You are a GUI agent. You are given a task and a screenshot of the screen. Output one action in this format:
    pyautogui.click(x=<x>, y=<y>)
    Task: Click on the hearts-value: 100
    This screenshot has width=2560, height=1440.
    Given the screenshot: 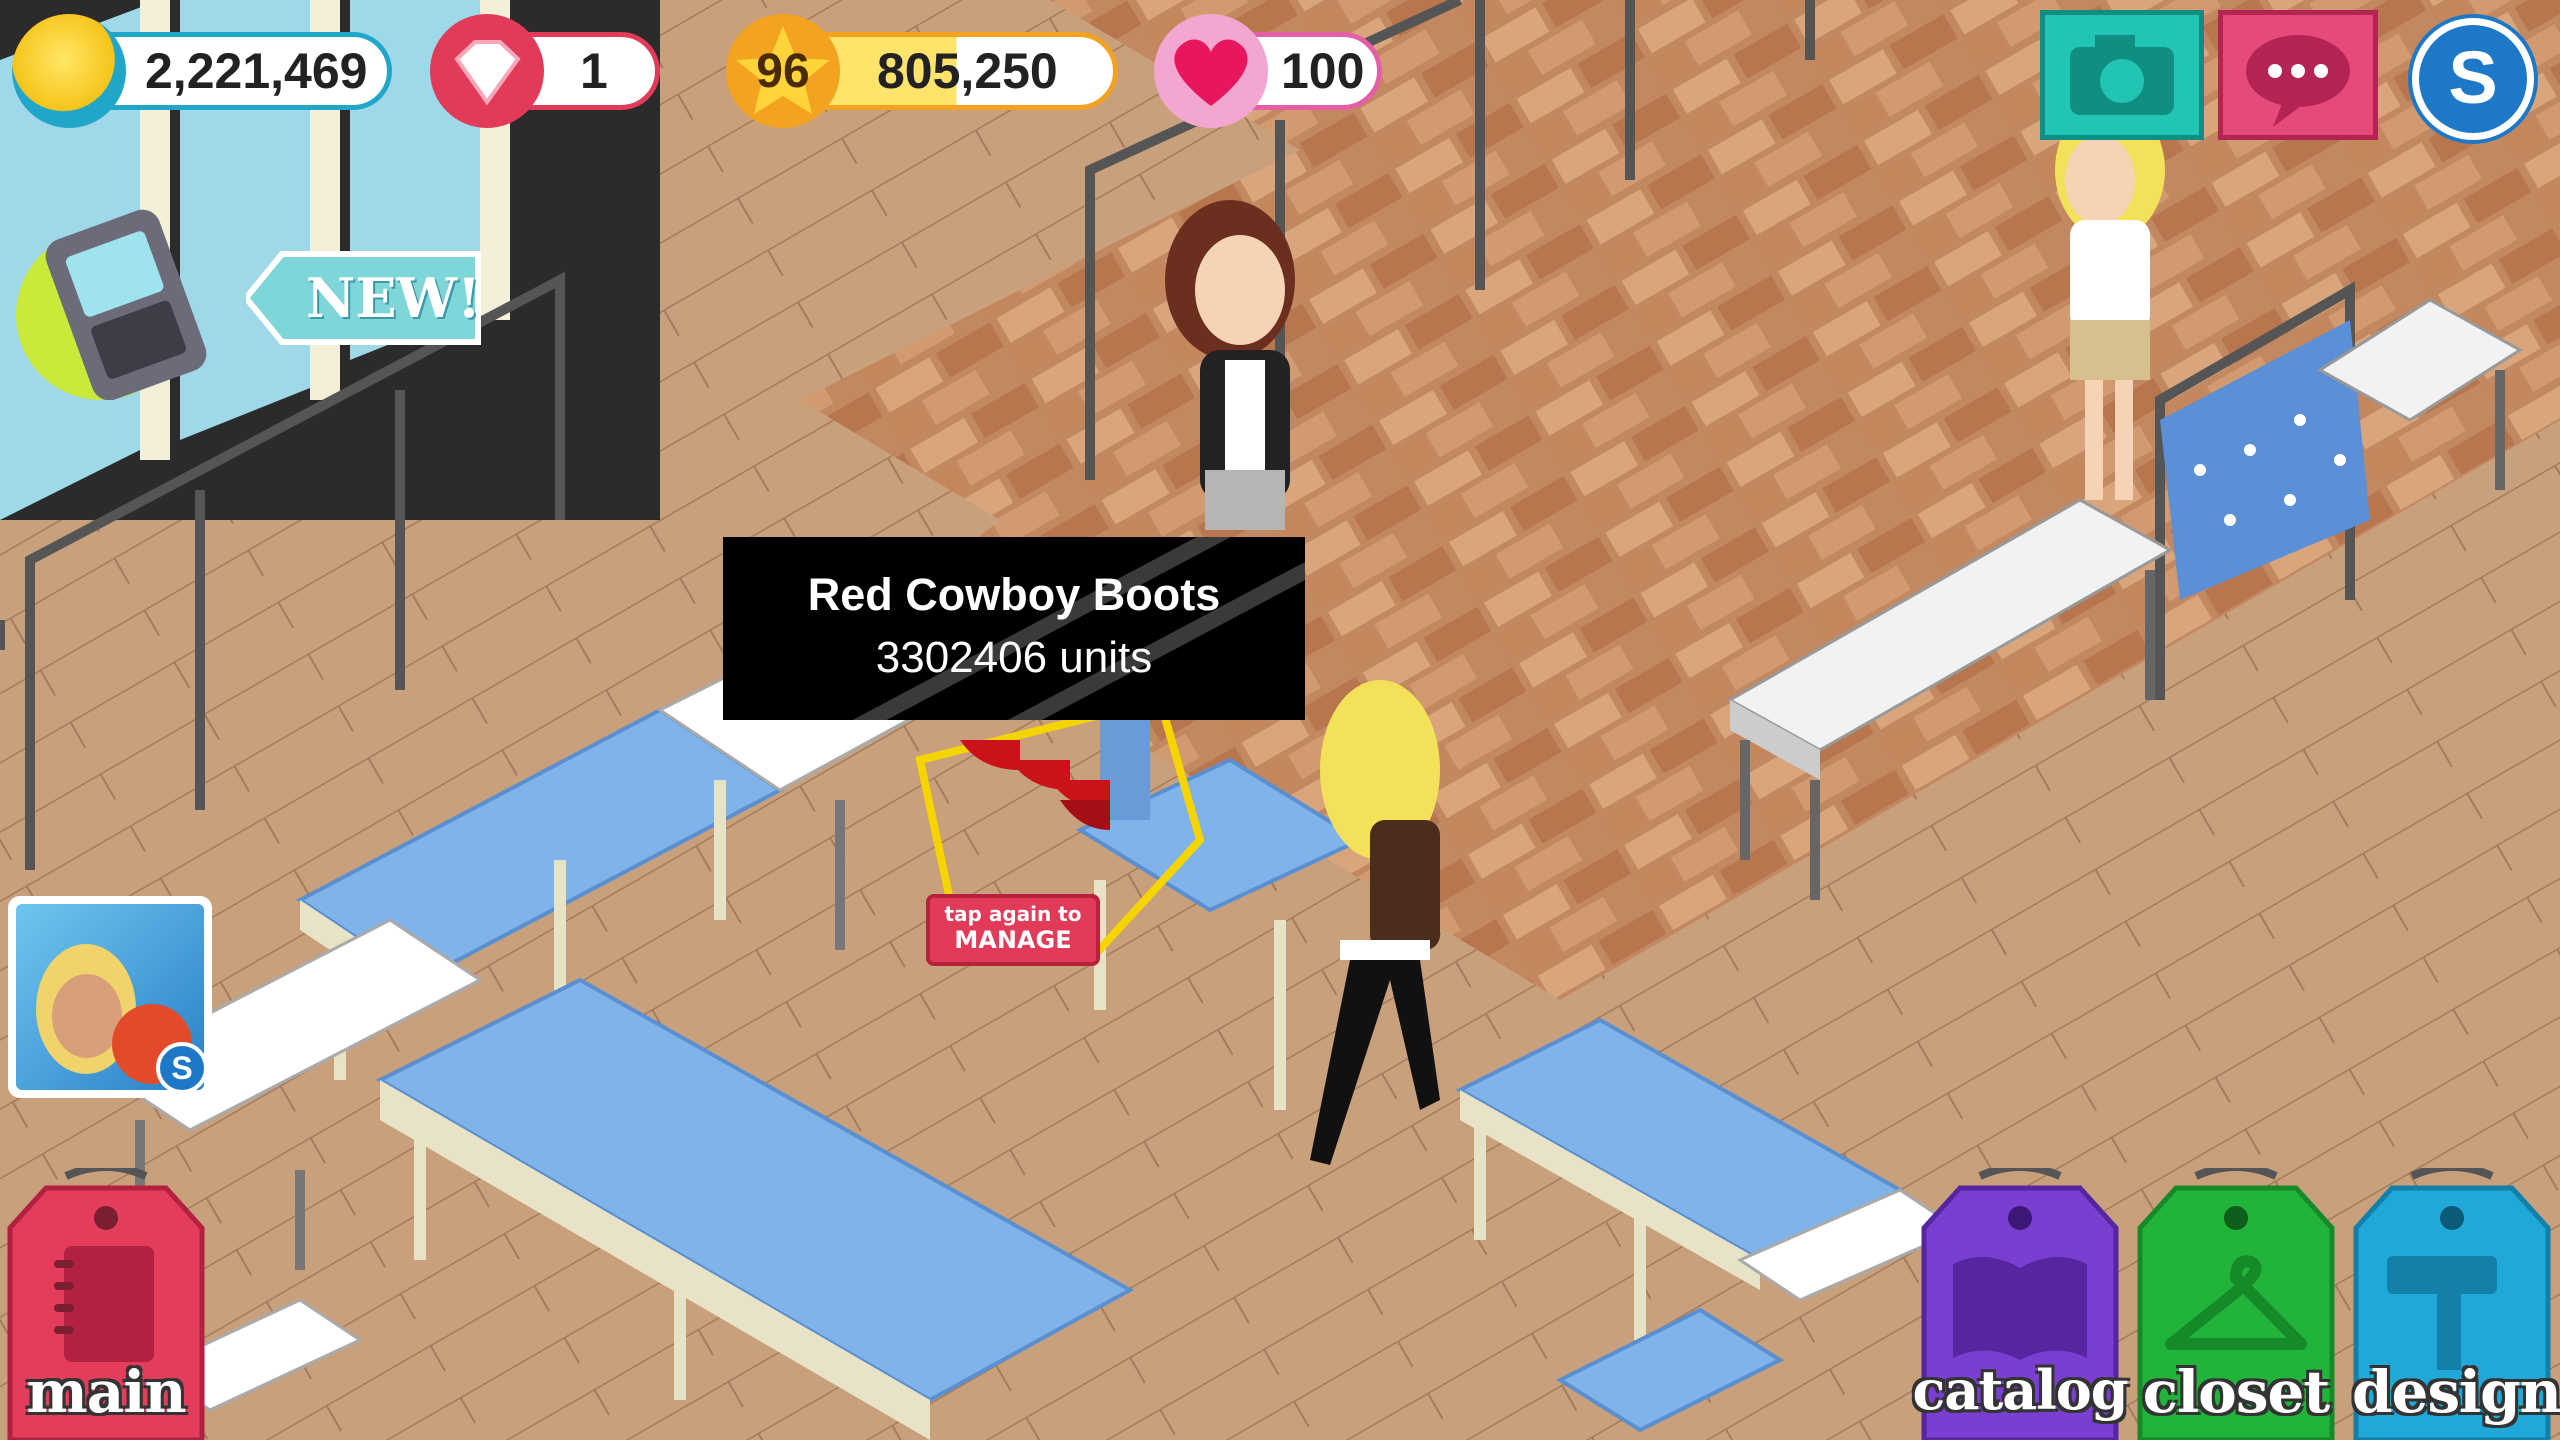 What is the action you would take?
    pyautogui.click(x=1323, y=71)
    